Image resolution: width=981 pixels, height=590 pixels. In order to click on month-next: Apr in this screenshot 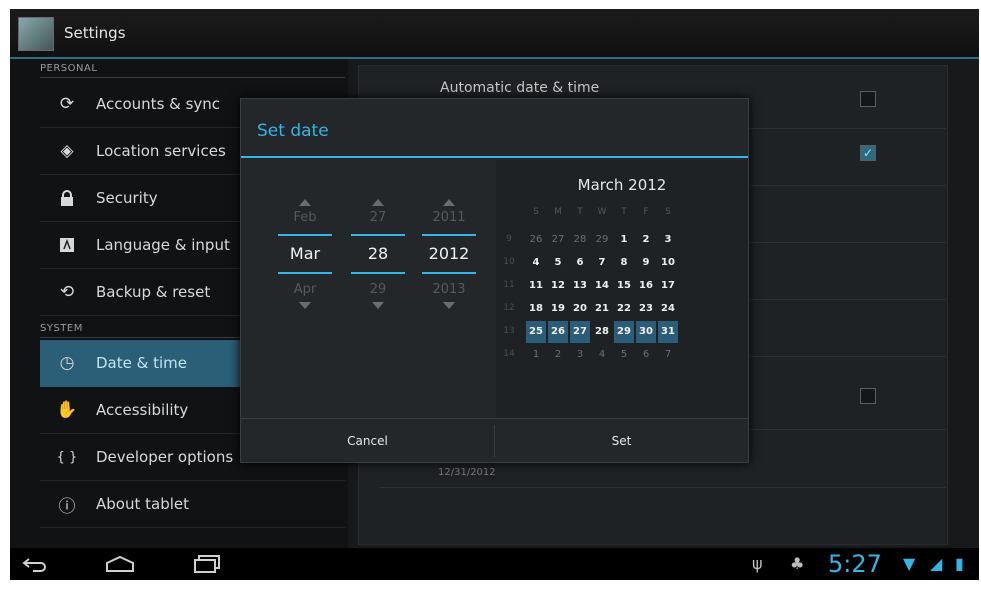, I will do `click(305, 290)`.